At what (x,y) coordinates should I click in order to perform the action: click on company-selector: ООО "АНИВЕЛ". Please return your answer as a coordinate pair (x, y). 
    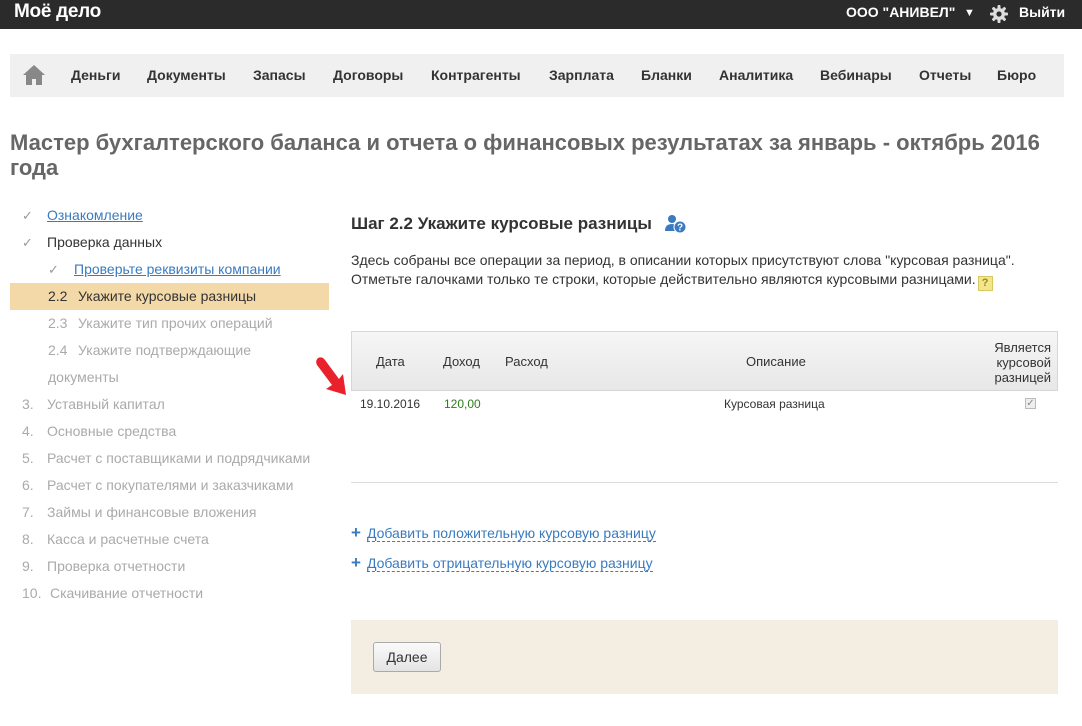
    Looking at the image, I should click on (900, 12).